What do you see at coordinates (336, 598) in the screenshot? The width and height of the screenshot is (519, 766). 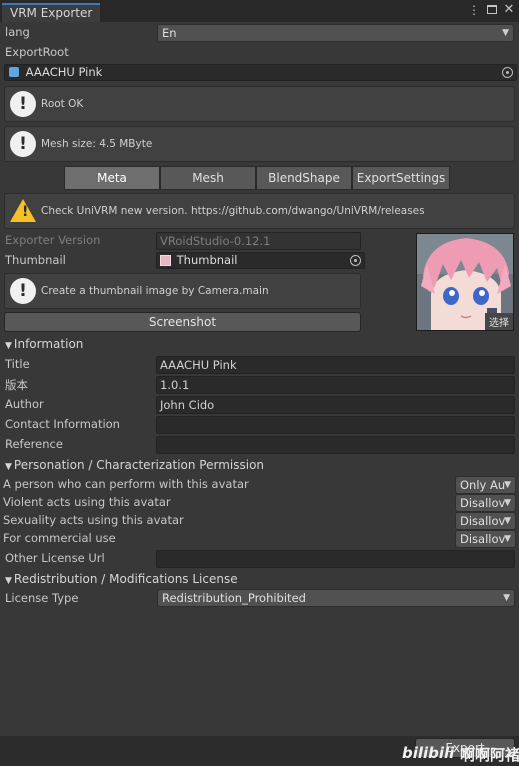 I see `license-type-dropdown: Redistribution_Prohibited ▼` at bounding box center [336, 598].